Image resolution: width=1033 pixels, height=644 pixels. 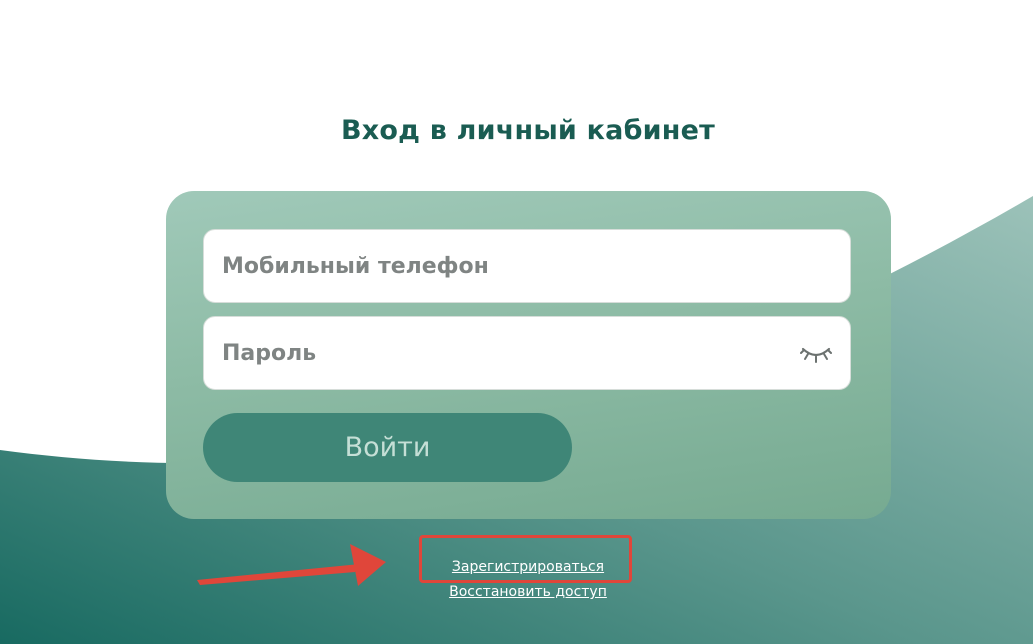 What do you see at coordinates (291, 565) in the screenshot?
I see `annotation-arrow-icon` at bounding box center [291, 565].